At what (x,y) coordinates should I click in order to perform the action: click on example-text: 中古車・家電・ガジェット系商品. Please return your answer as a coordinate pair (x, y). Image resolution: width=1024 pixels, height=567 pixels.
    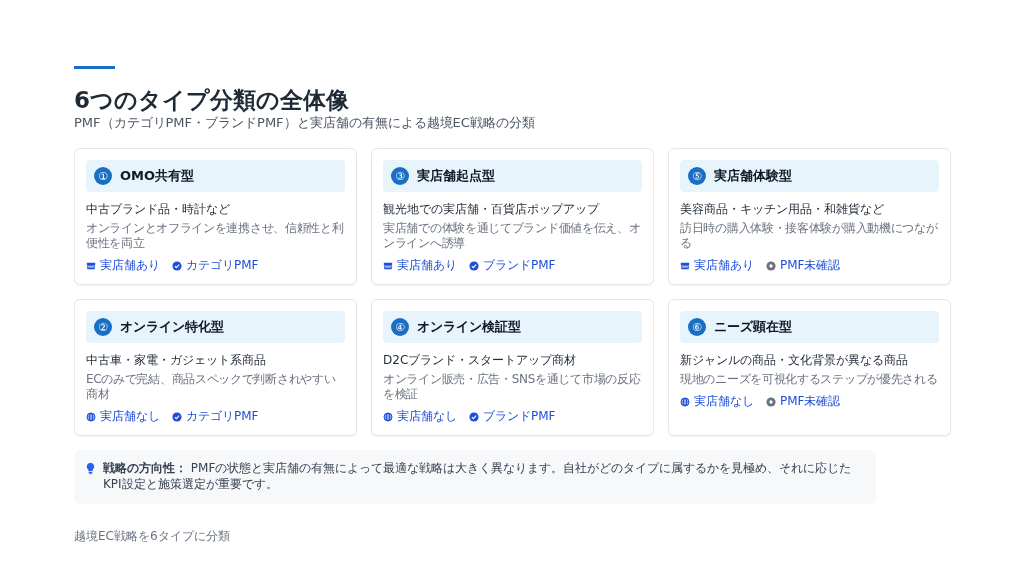
    Looking at the image, I should click on (176, 360).